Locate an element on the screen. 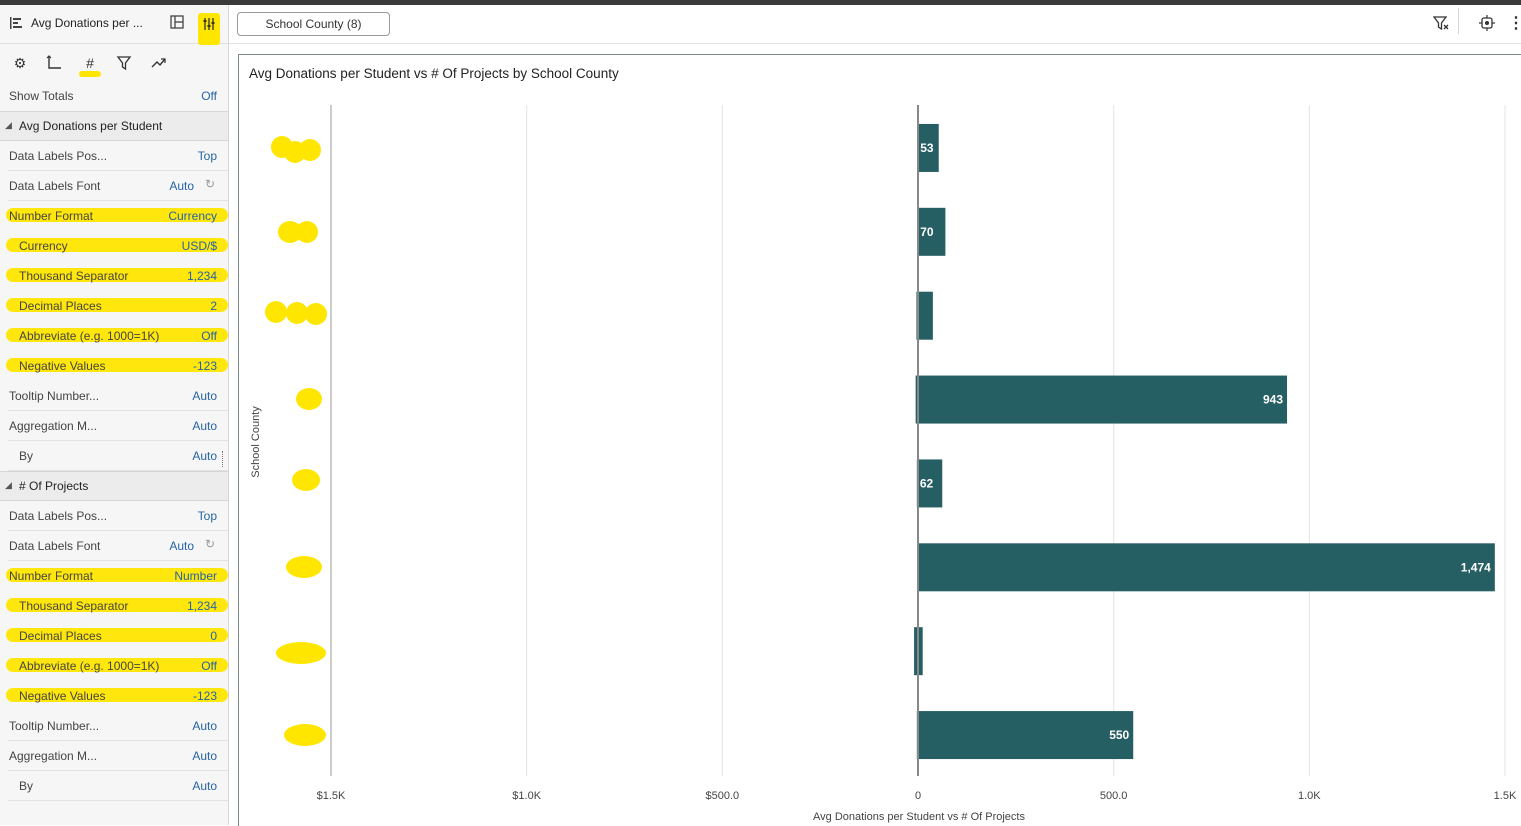  data-label: 1,474 is located at coordinates (1476, 567).